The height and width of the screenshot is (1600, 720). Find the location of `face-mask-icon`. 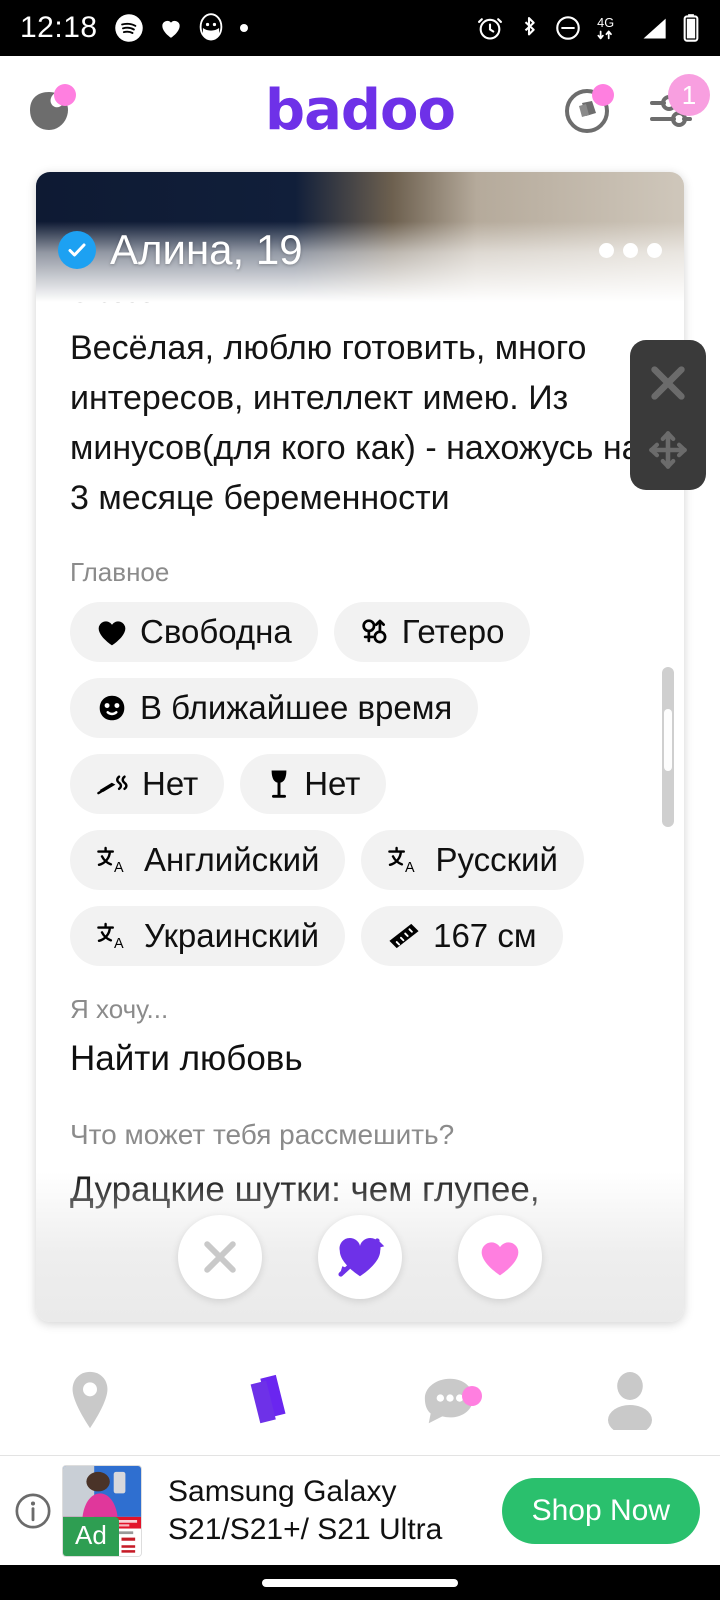

face-mask-icon is located at coordinates (210, 27).